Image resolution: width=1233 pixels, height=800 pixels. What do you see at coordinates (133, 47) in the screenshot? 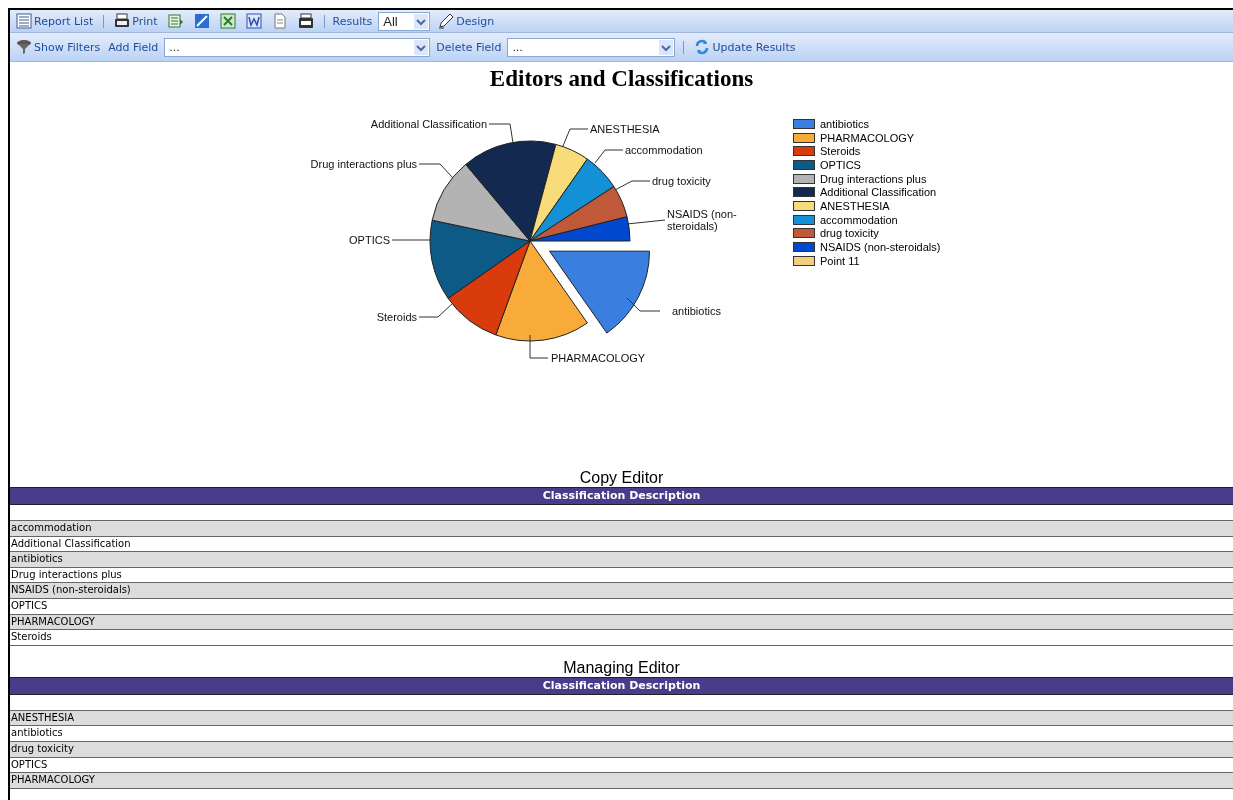
I see `field-label: Add Field` at bounding box center [133, 47].